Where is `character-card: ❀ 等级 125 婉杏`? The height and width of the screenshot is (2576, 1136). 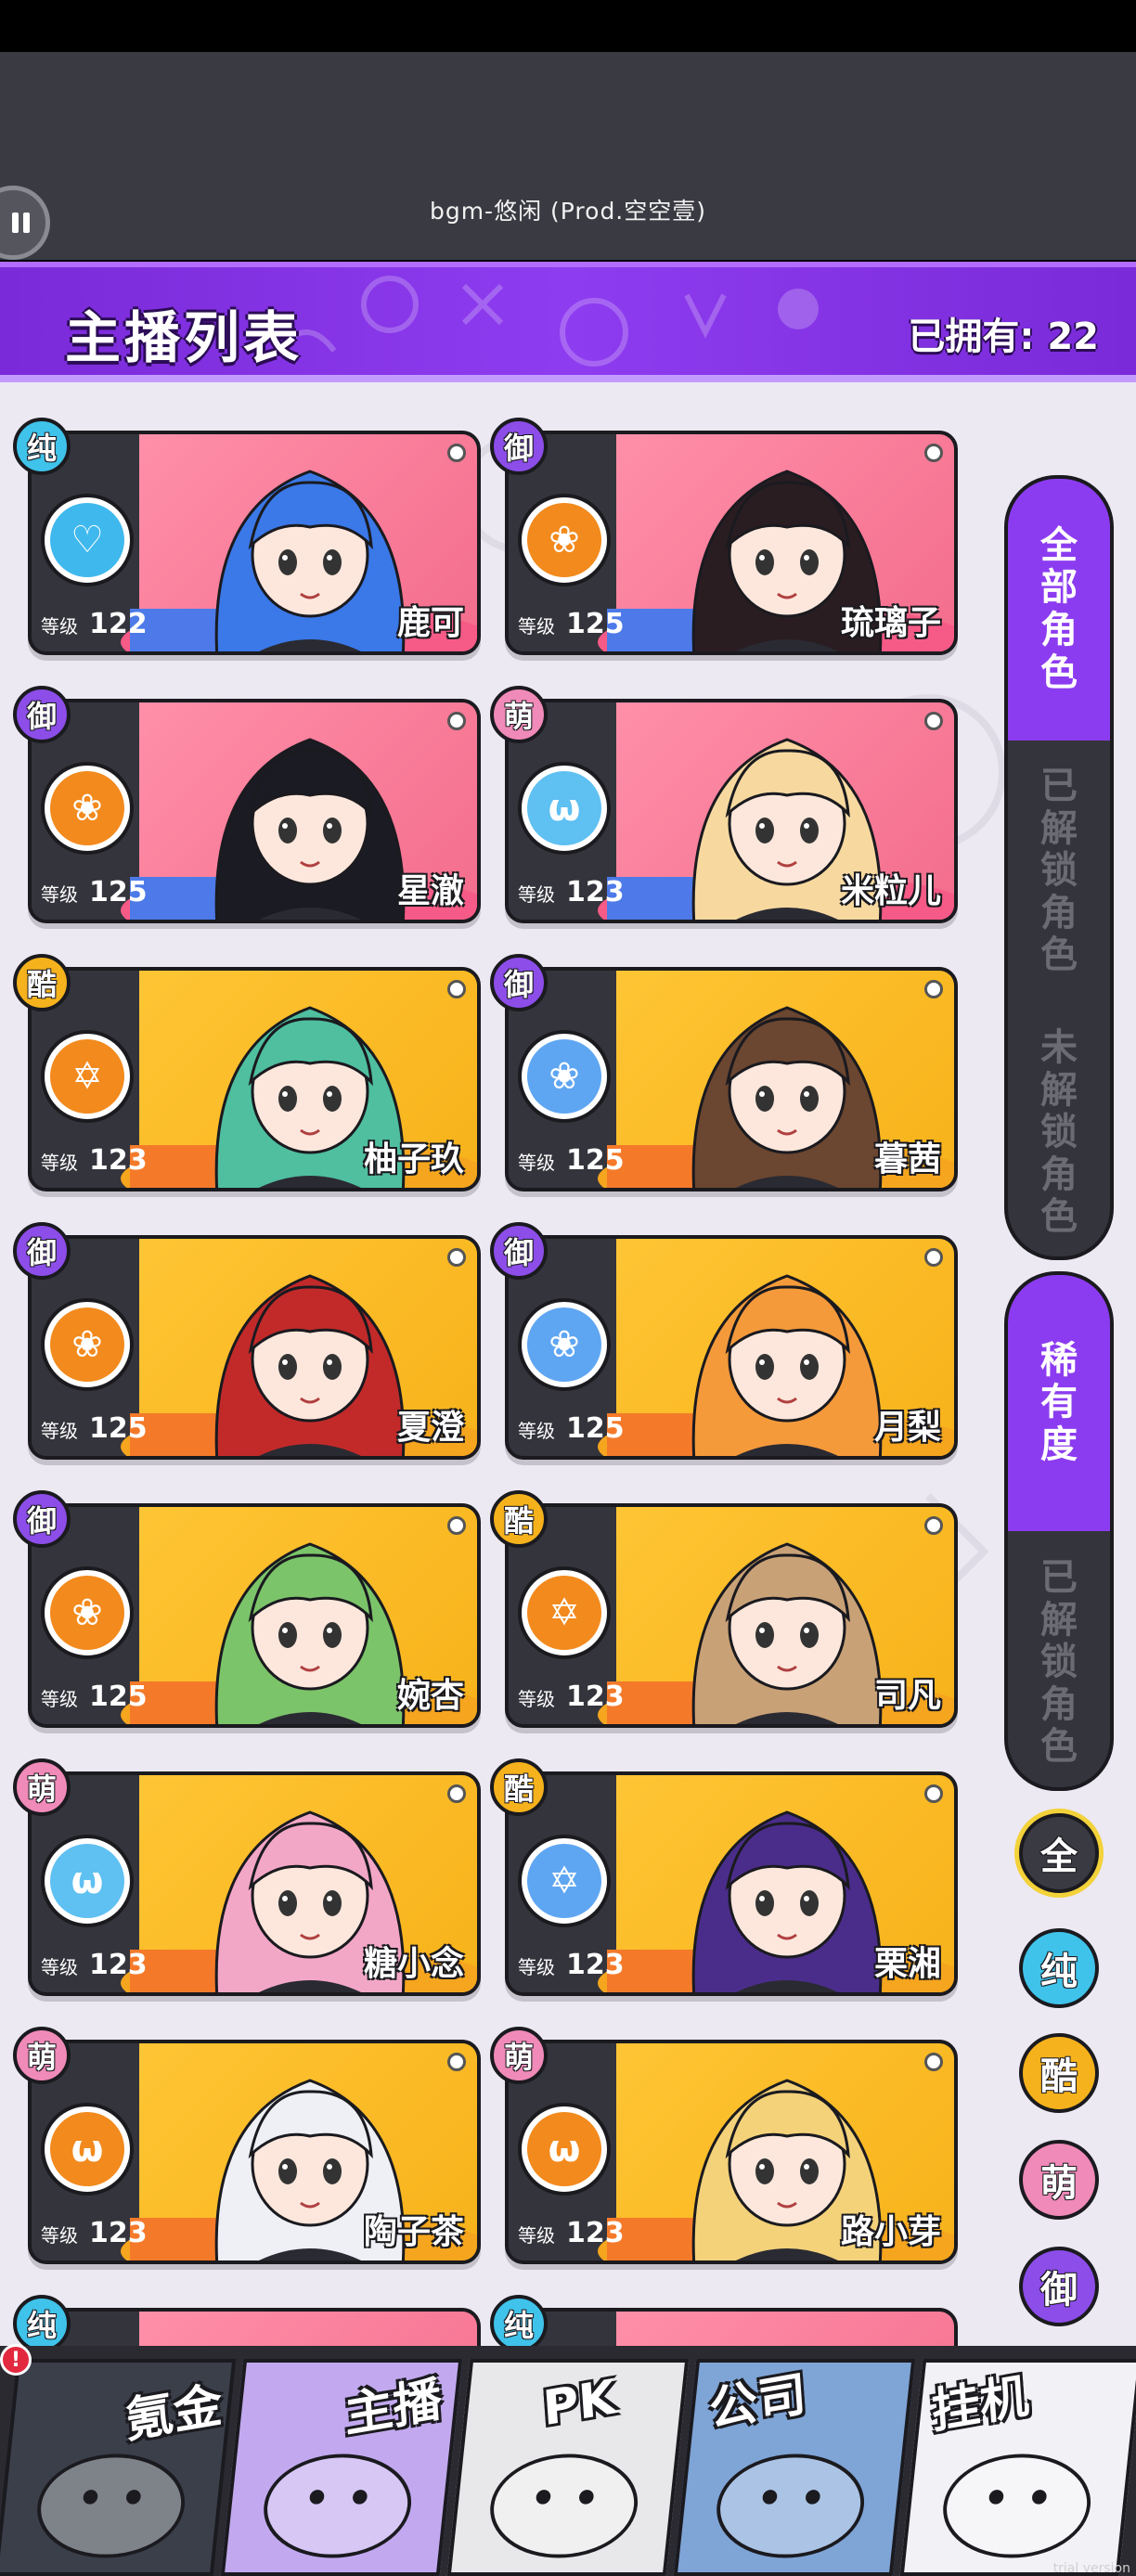 character-card: ❀ 等级 125 婉杏 is located at coordinates (254, 1615).